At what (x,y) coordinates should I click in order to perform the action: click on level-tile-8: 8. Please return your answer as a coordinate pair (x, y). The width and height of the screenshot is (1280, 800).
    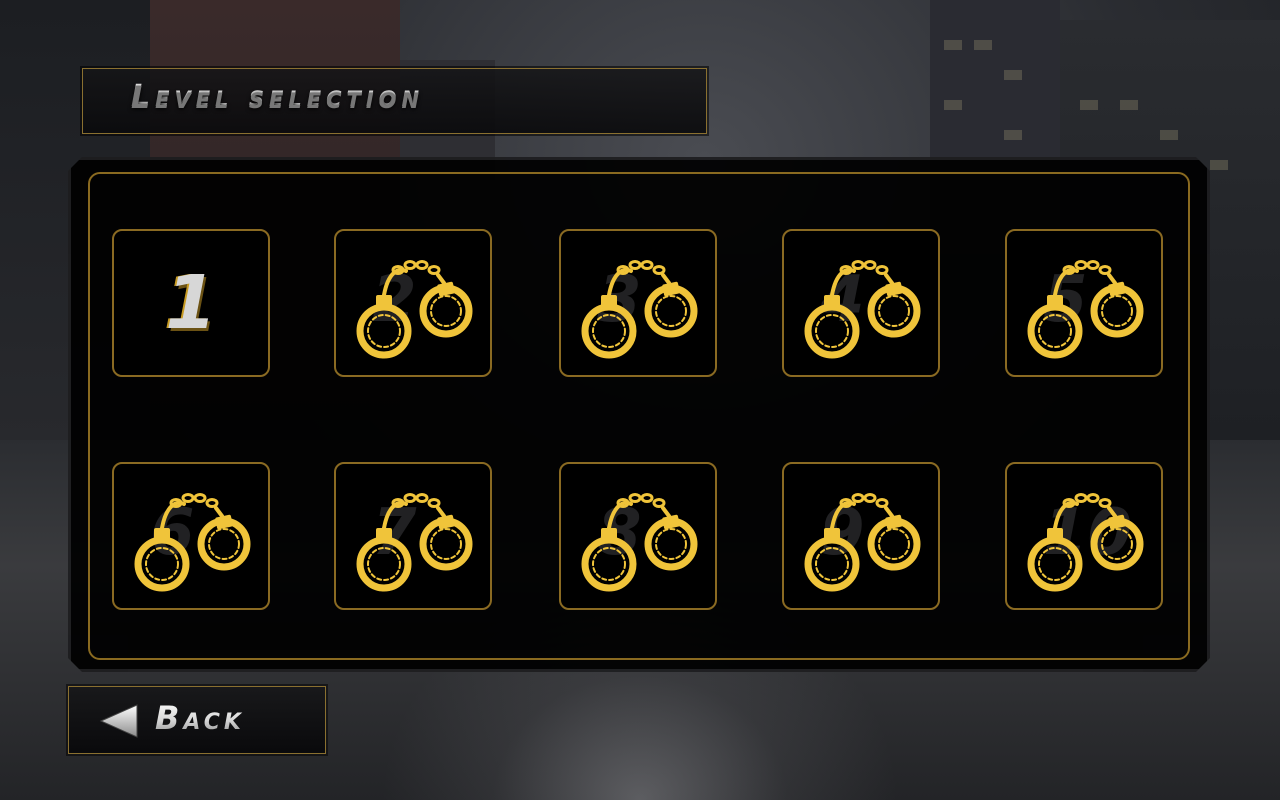
    Looking at the image, I should click on (638, 536).